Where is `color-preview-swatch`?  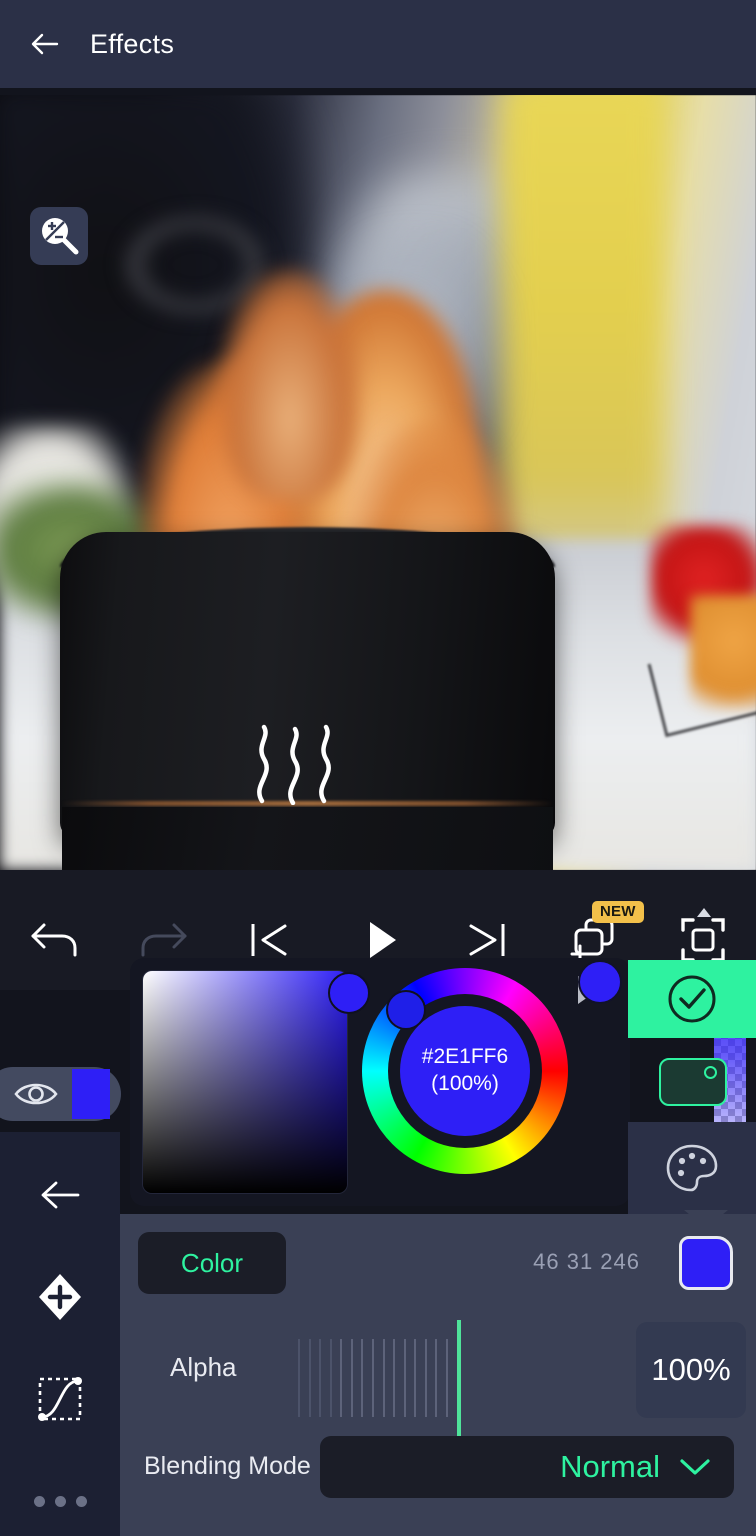
color-preview-swatch is located at coordinates (706, 1263).